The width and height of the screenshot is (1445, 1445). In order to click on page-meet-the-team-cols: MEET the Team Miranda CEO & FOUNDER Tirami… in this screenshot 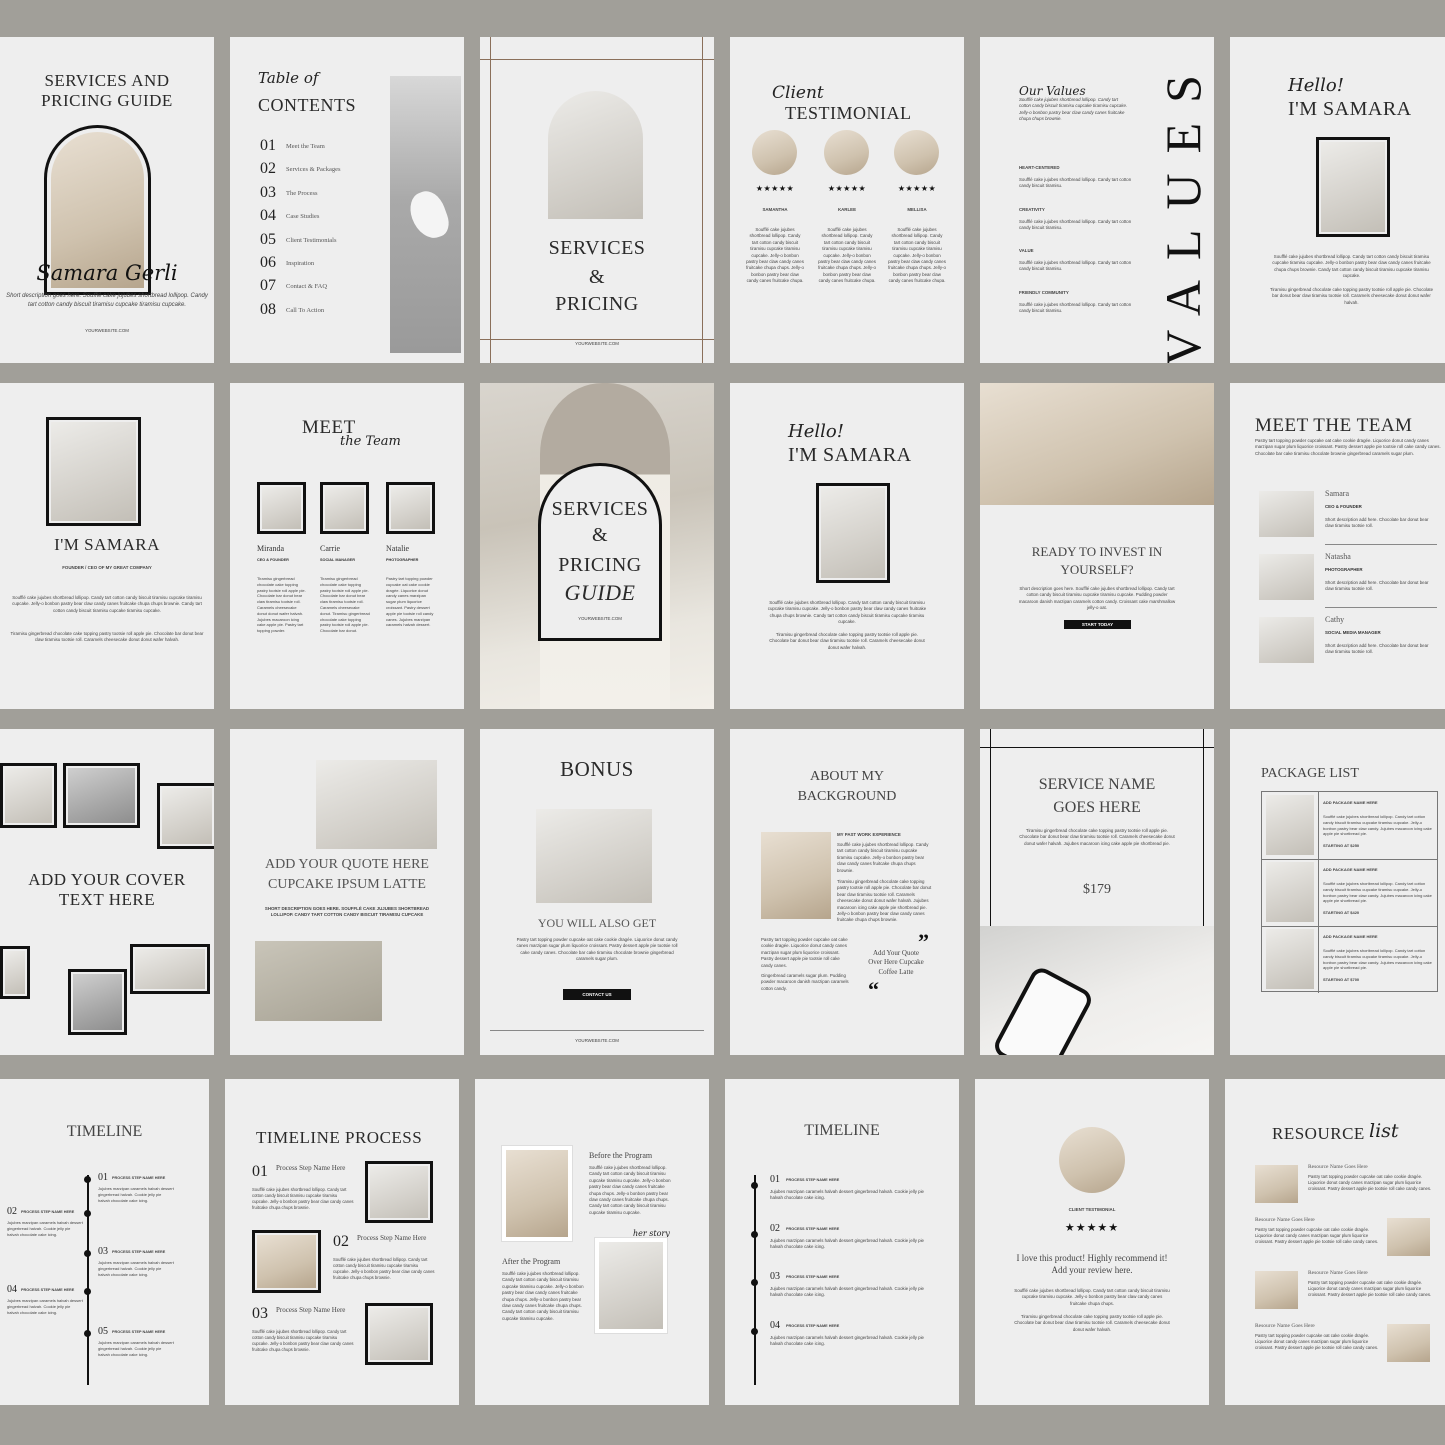, I will do `click(347, 546)`.